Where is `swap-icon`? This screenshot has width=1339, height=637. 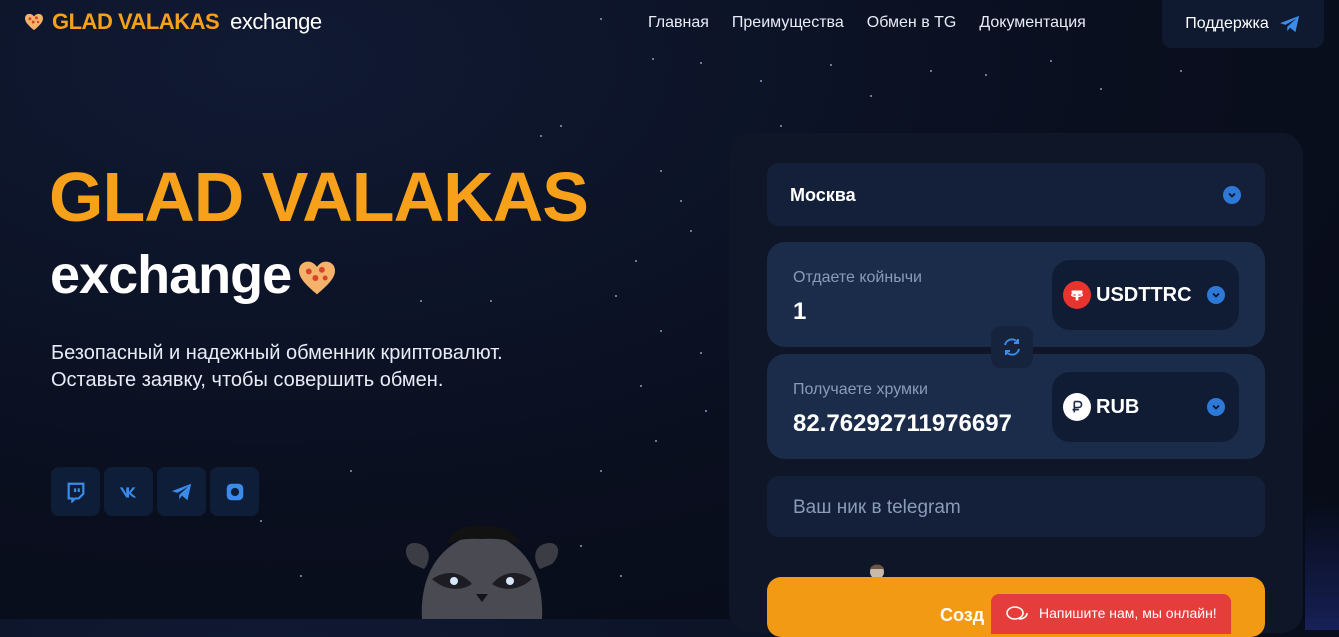
swap-icon is located at coordinates (1012, 347).